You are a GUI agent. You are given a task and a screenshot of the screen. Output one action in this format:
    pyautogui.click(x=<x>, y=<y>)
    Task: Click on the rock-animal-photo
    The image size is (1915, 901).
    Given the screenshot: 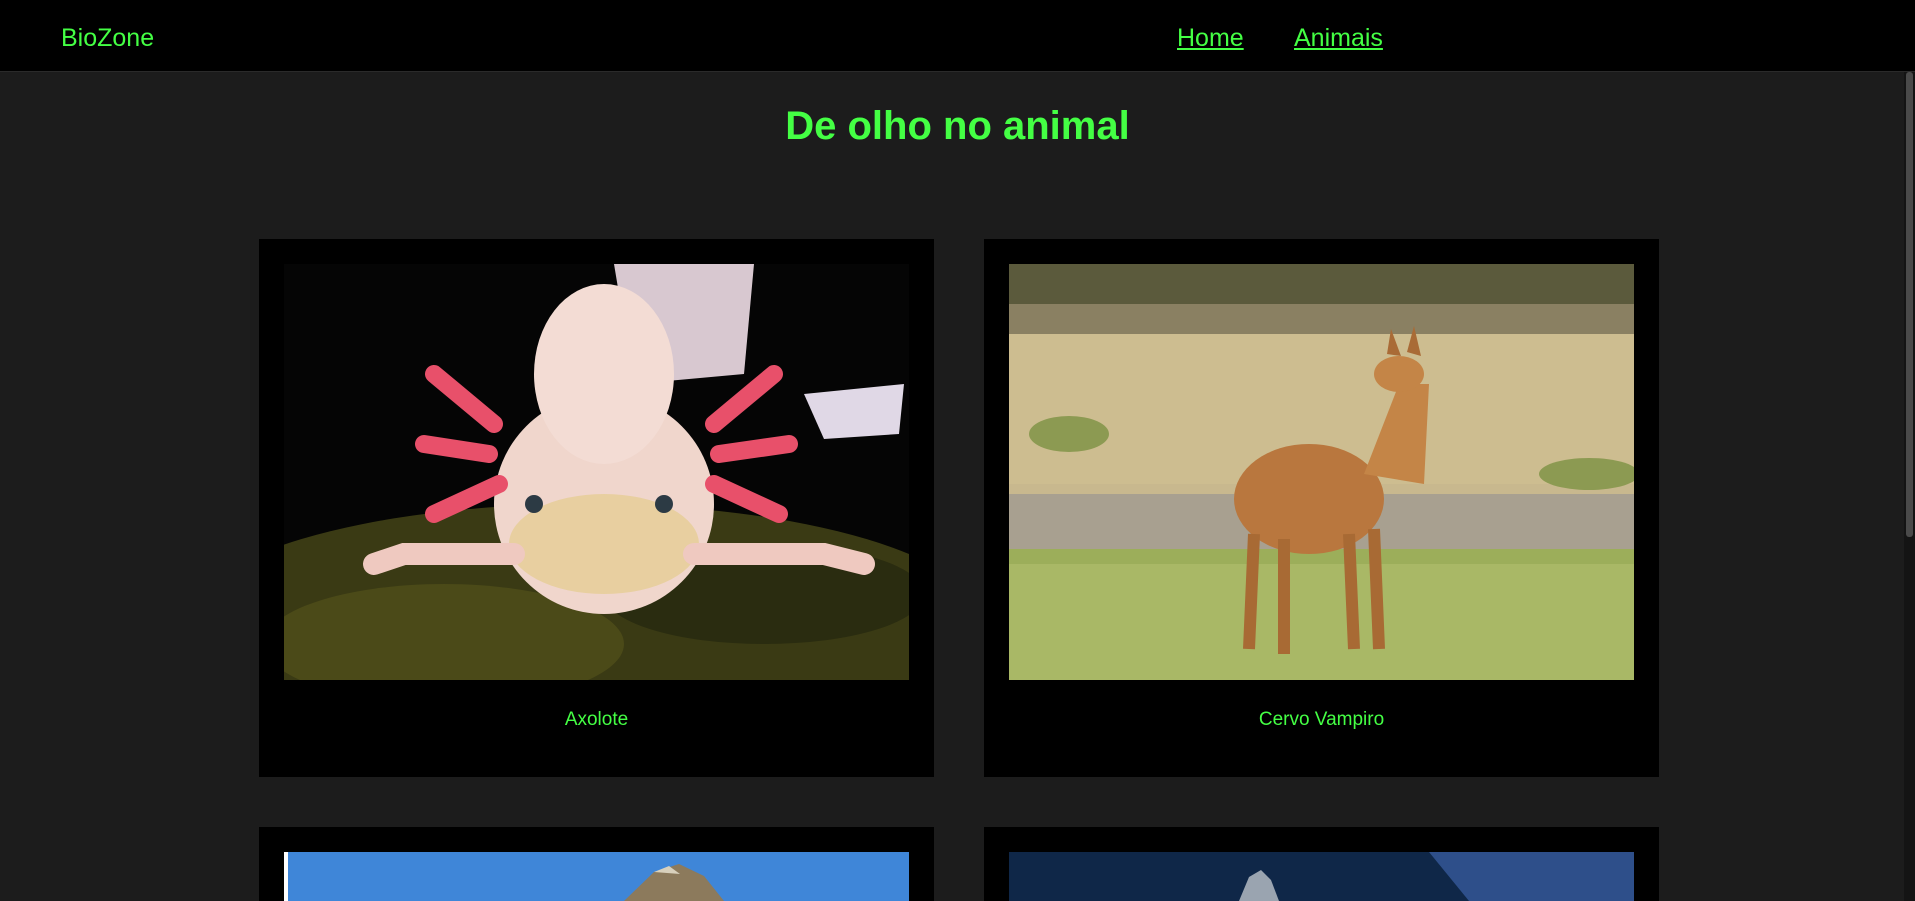 What is the action you would take?
    pyautogui.click(x=596, y=876)
    